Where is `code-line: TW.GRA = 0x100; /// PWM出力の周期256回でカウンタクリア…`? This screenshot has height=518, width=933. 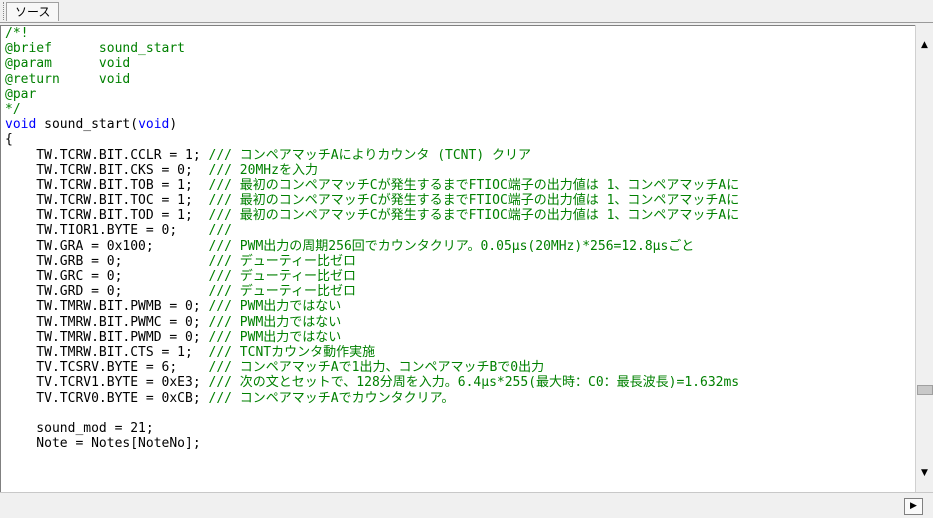 code-line: TW.GRA = 0x100; /// PWM出力の周期256回でカウンタクリア… is located at coordinates (458, 246).